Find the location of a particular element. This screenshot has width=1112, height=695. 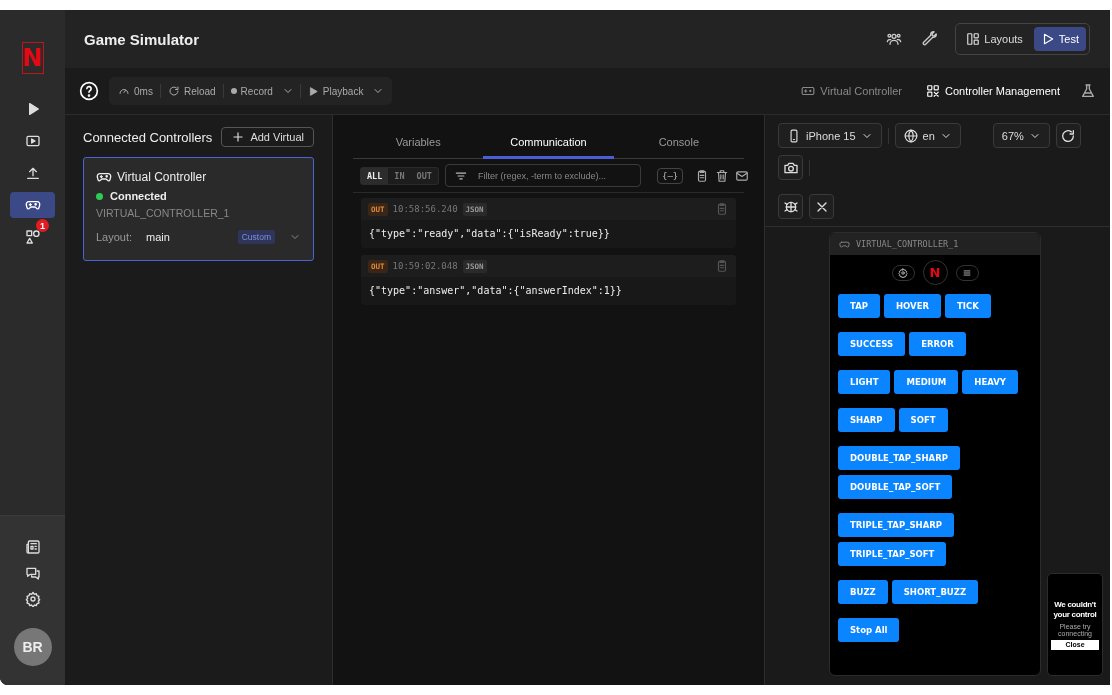

shapes-icon is located at coordinates (32, 237).